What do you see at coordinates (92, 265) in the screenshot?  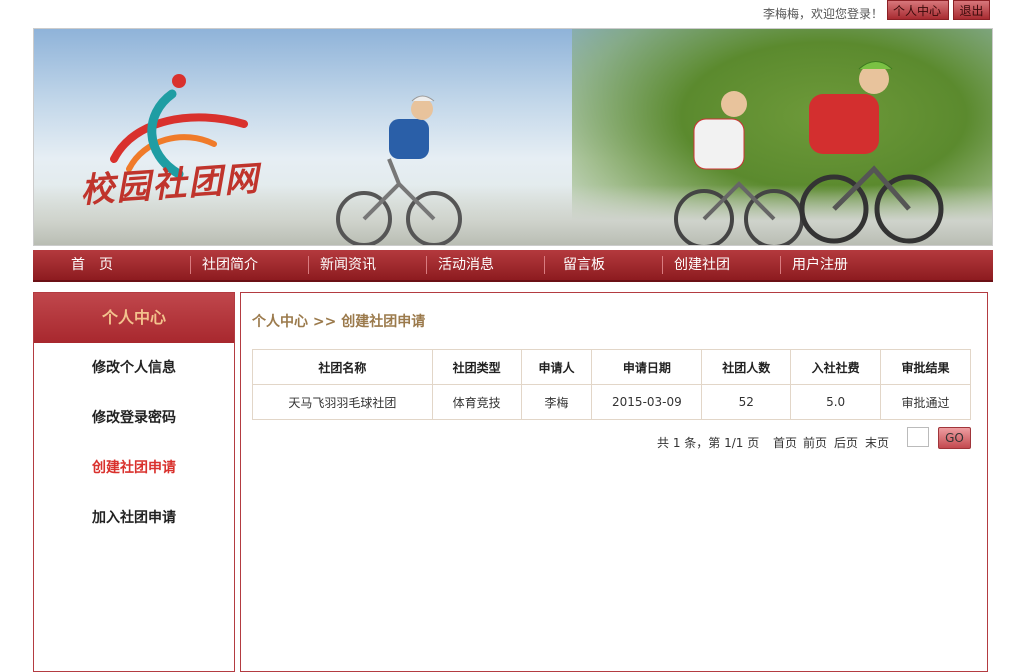 I see `nav-home: 首 页` at bounding box center [92, 265].